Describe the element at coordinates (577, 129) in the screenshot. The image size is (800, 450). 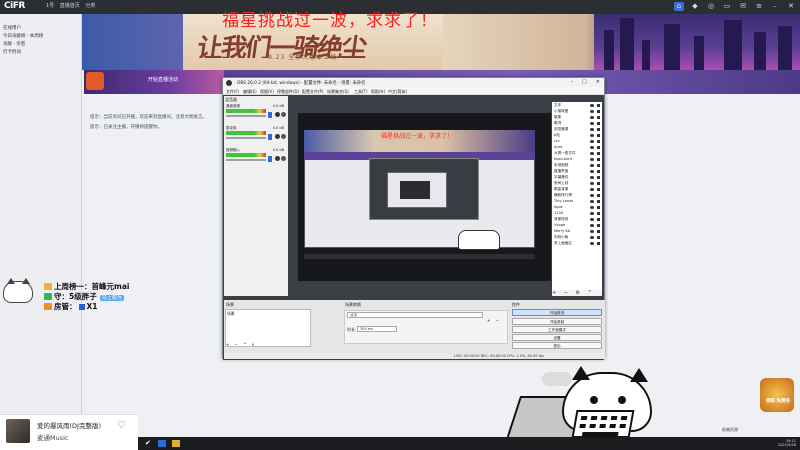
I see `source-item: 浏览器源` at that location.